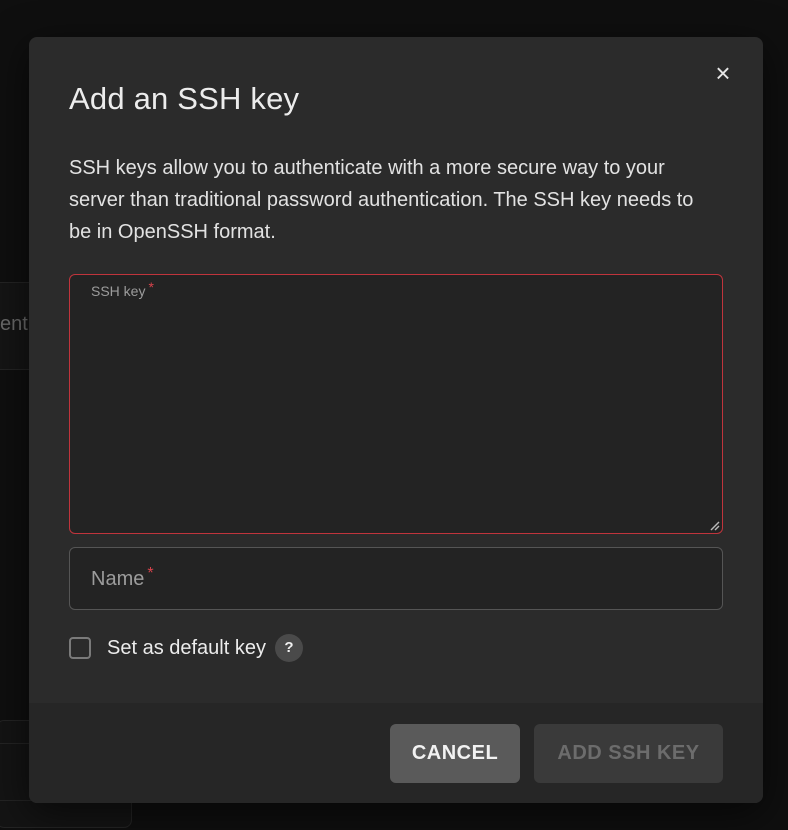 The width and height of the screenshot is (788, 830). Describe the element at coordinates (723, 73) in the screenshot. I see `close-icon: ×` at that location.